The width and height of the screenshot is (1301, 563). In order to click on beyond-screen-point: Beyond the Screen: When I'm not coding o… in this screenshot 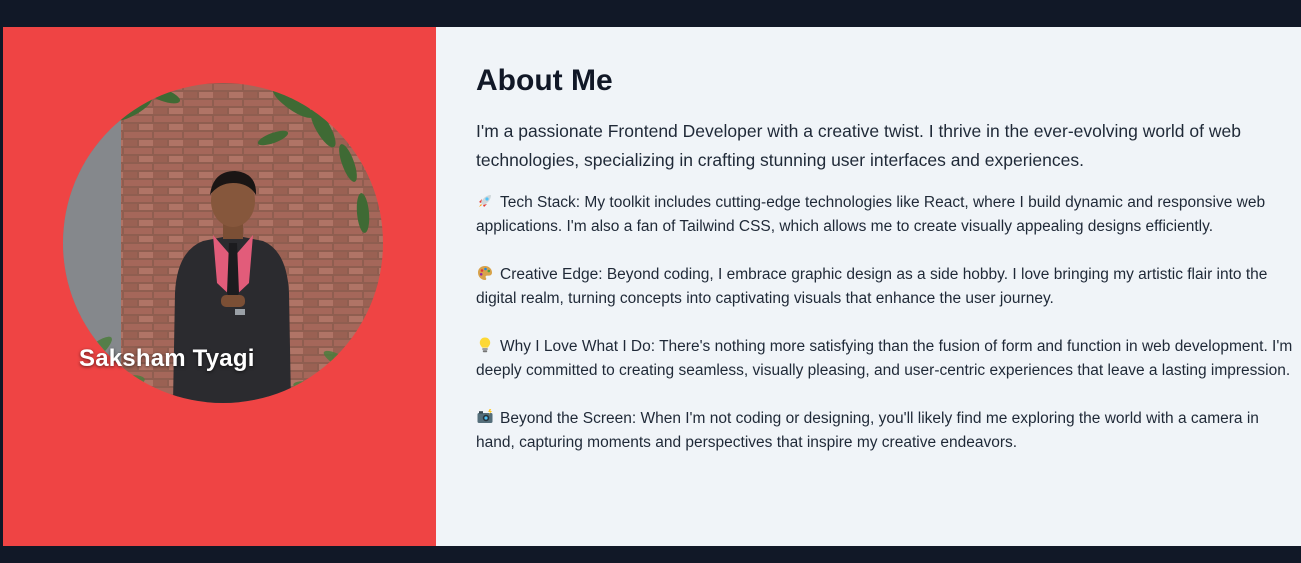, I will do `click(884, 431)`.